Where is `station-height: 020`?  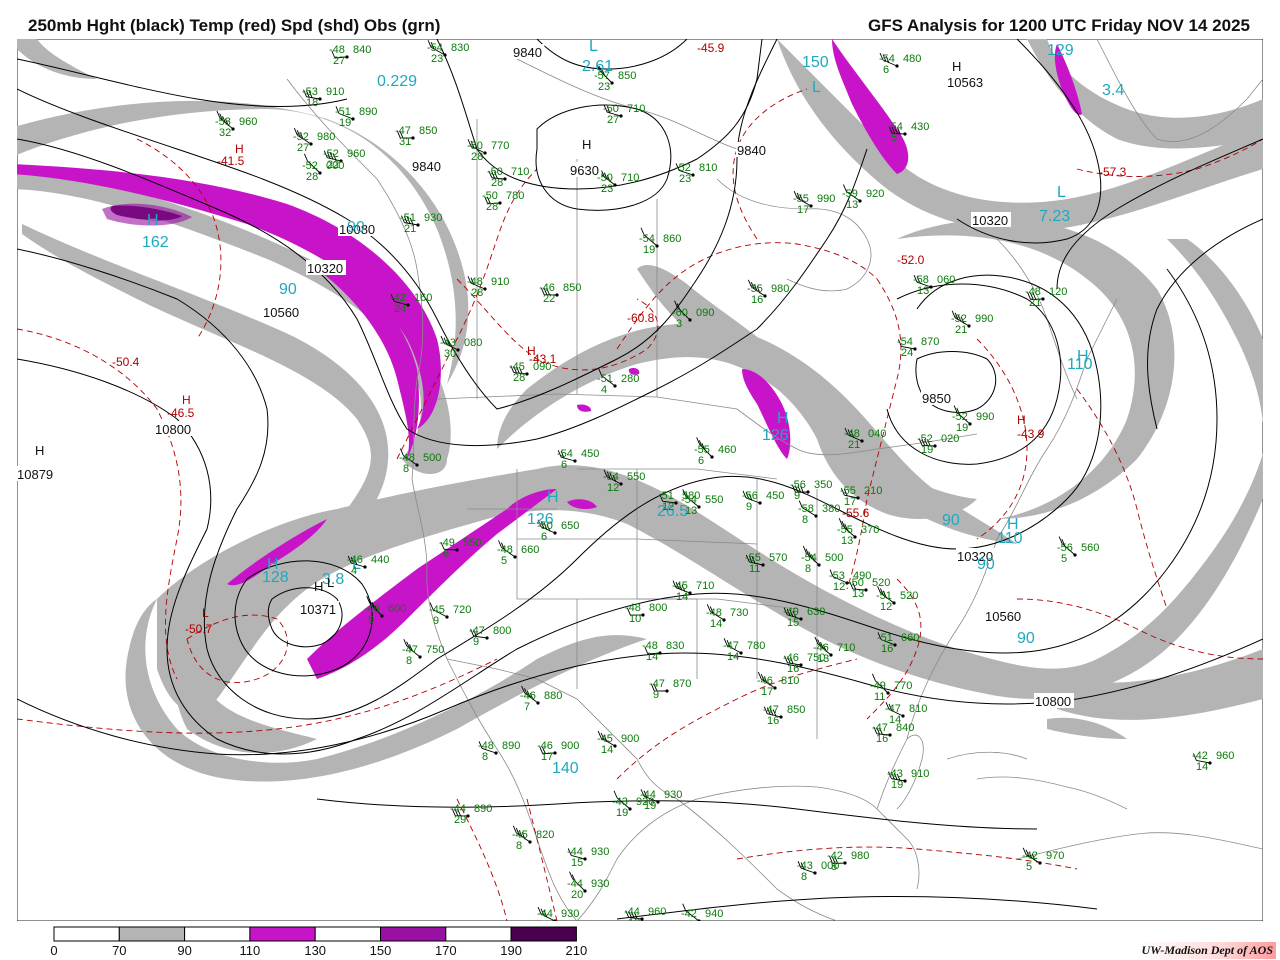 station-height: 020 is located at coordinates (950, 439).